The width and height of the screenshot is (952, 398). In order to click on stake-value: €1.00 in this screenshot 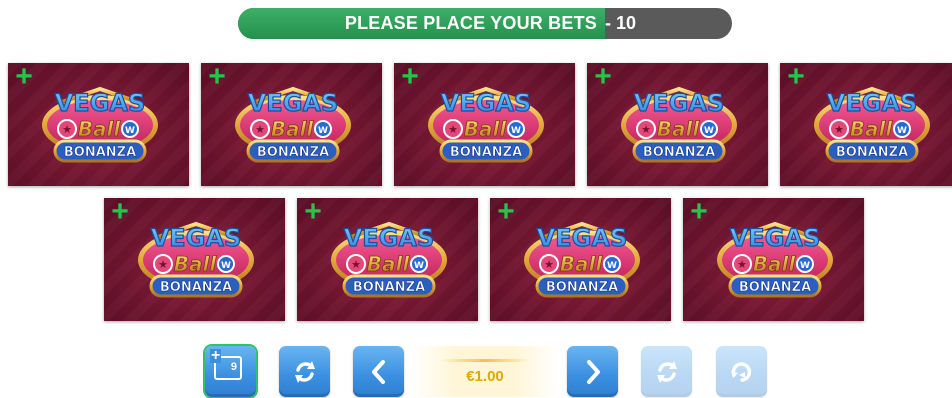, I will do `click(485, 376)`.